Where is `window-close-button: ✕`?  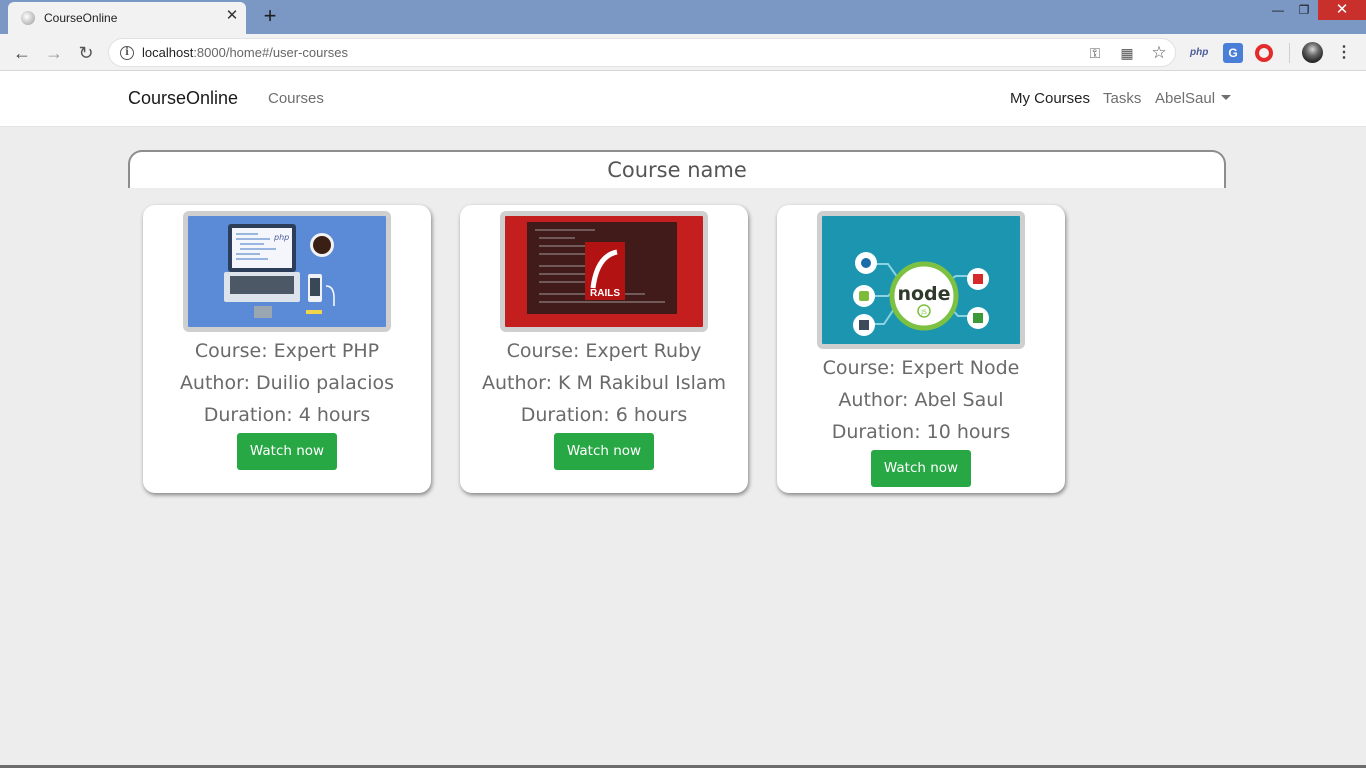
window-close-button: ✕ is located at coordinates (1342, 10).